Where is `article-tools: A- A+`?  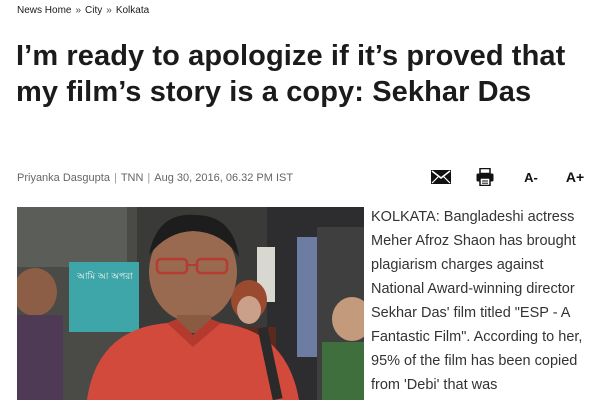
article-tools: A- A+ is located at coordinates (508, 177).